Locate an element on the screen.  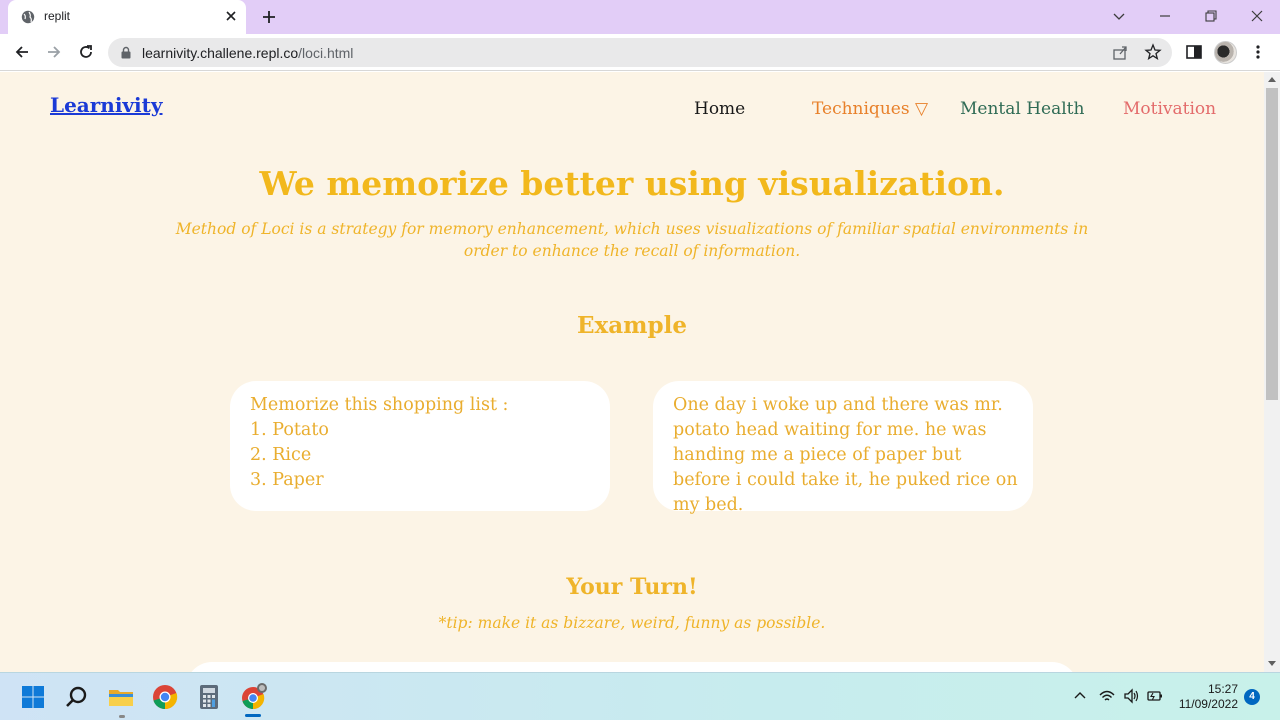
chrome-icon is located at coordinates (165, 697).